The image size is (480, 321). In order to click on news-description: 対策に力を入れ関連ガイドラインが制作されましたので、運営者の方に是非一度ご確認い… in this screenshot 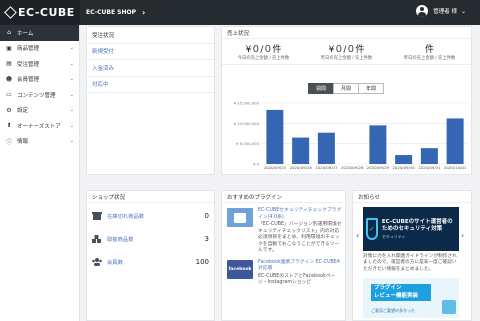, I will do `click(410, 263)`.